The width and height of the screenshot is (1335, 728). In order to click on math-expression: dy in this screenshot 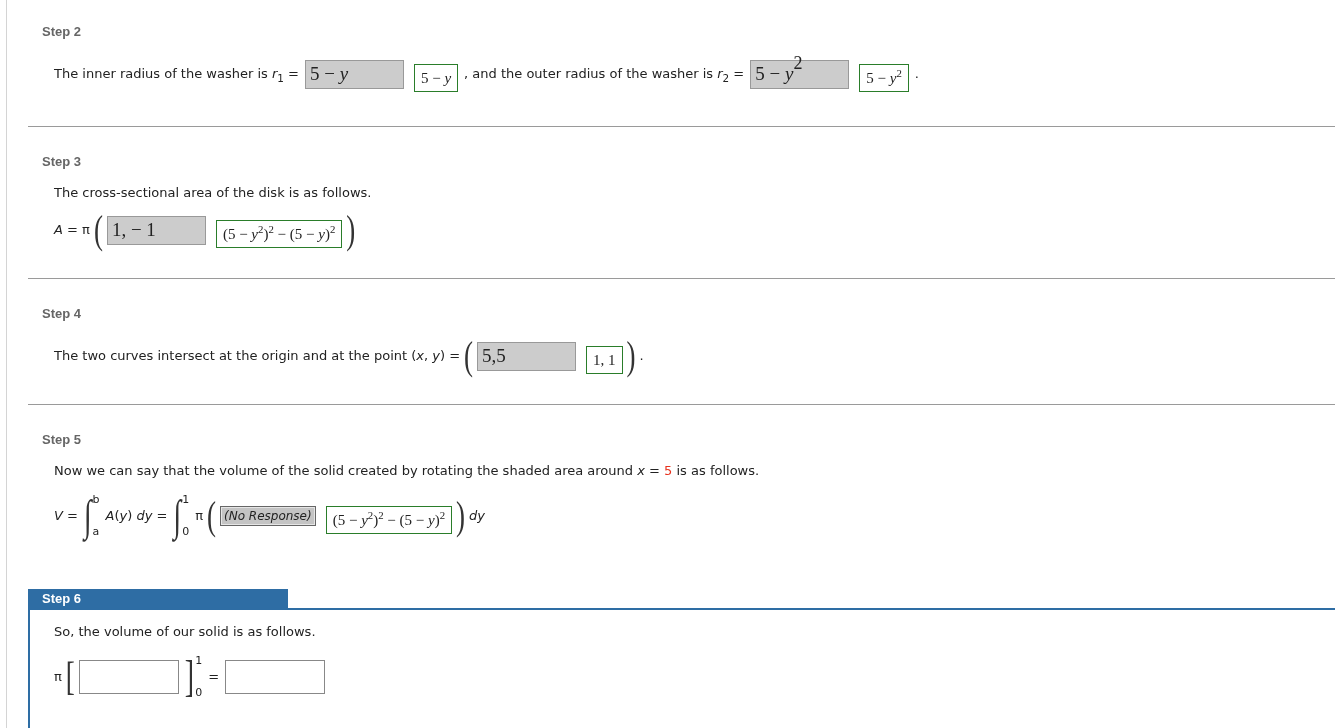, I will do `click(477, 516)`.